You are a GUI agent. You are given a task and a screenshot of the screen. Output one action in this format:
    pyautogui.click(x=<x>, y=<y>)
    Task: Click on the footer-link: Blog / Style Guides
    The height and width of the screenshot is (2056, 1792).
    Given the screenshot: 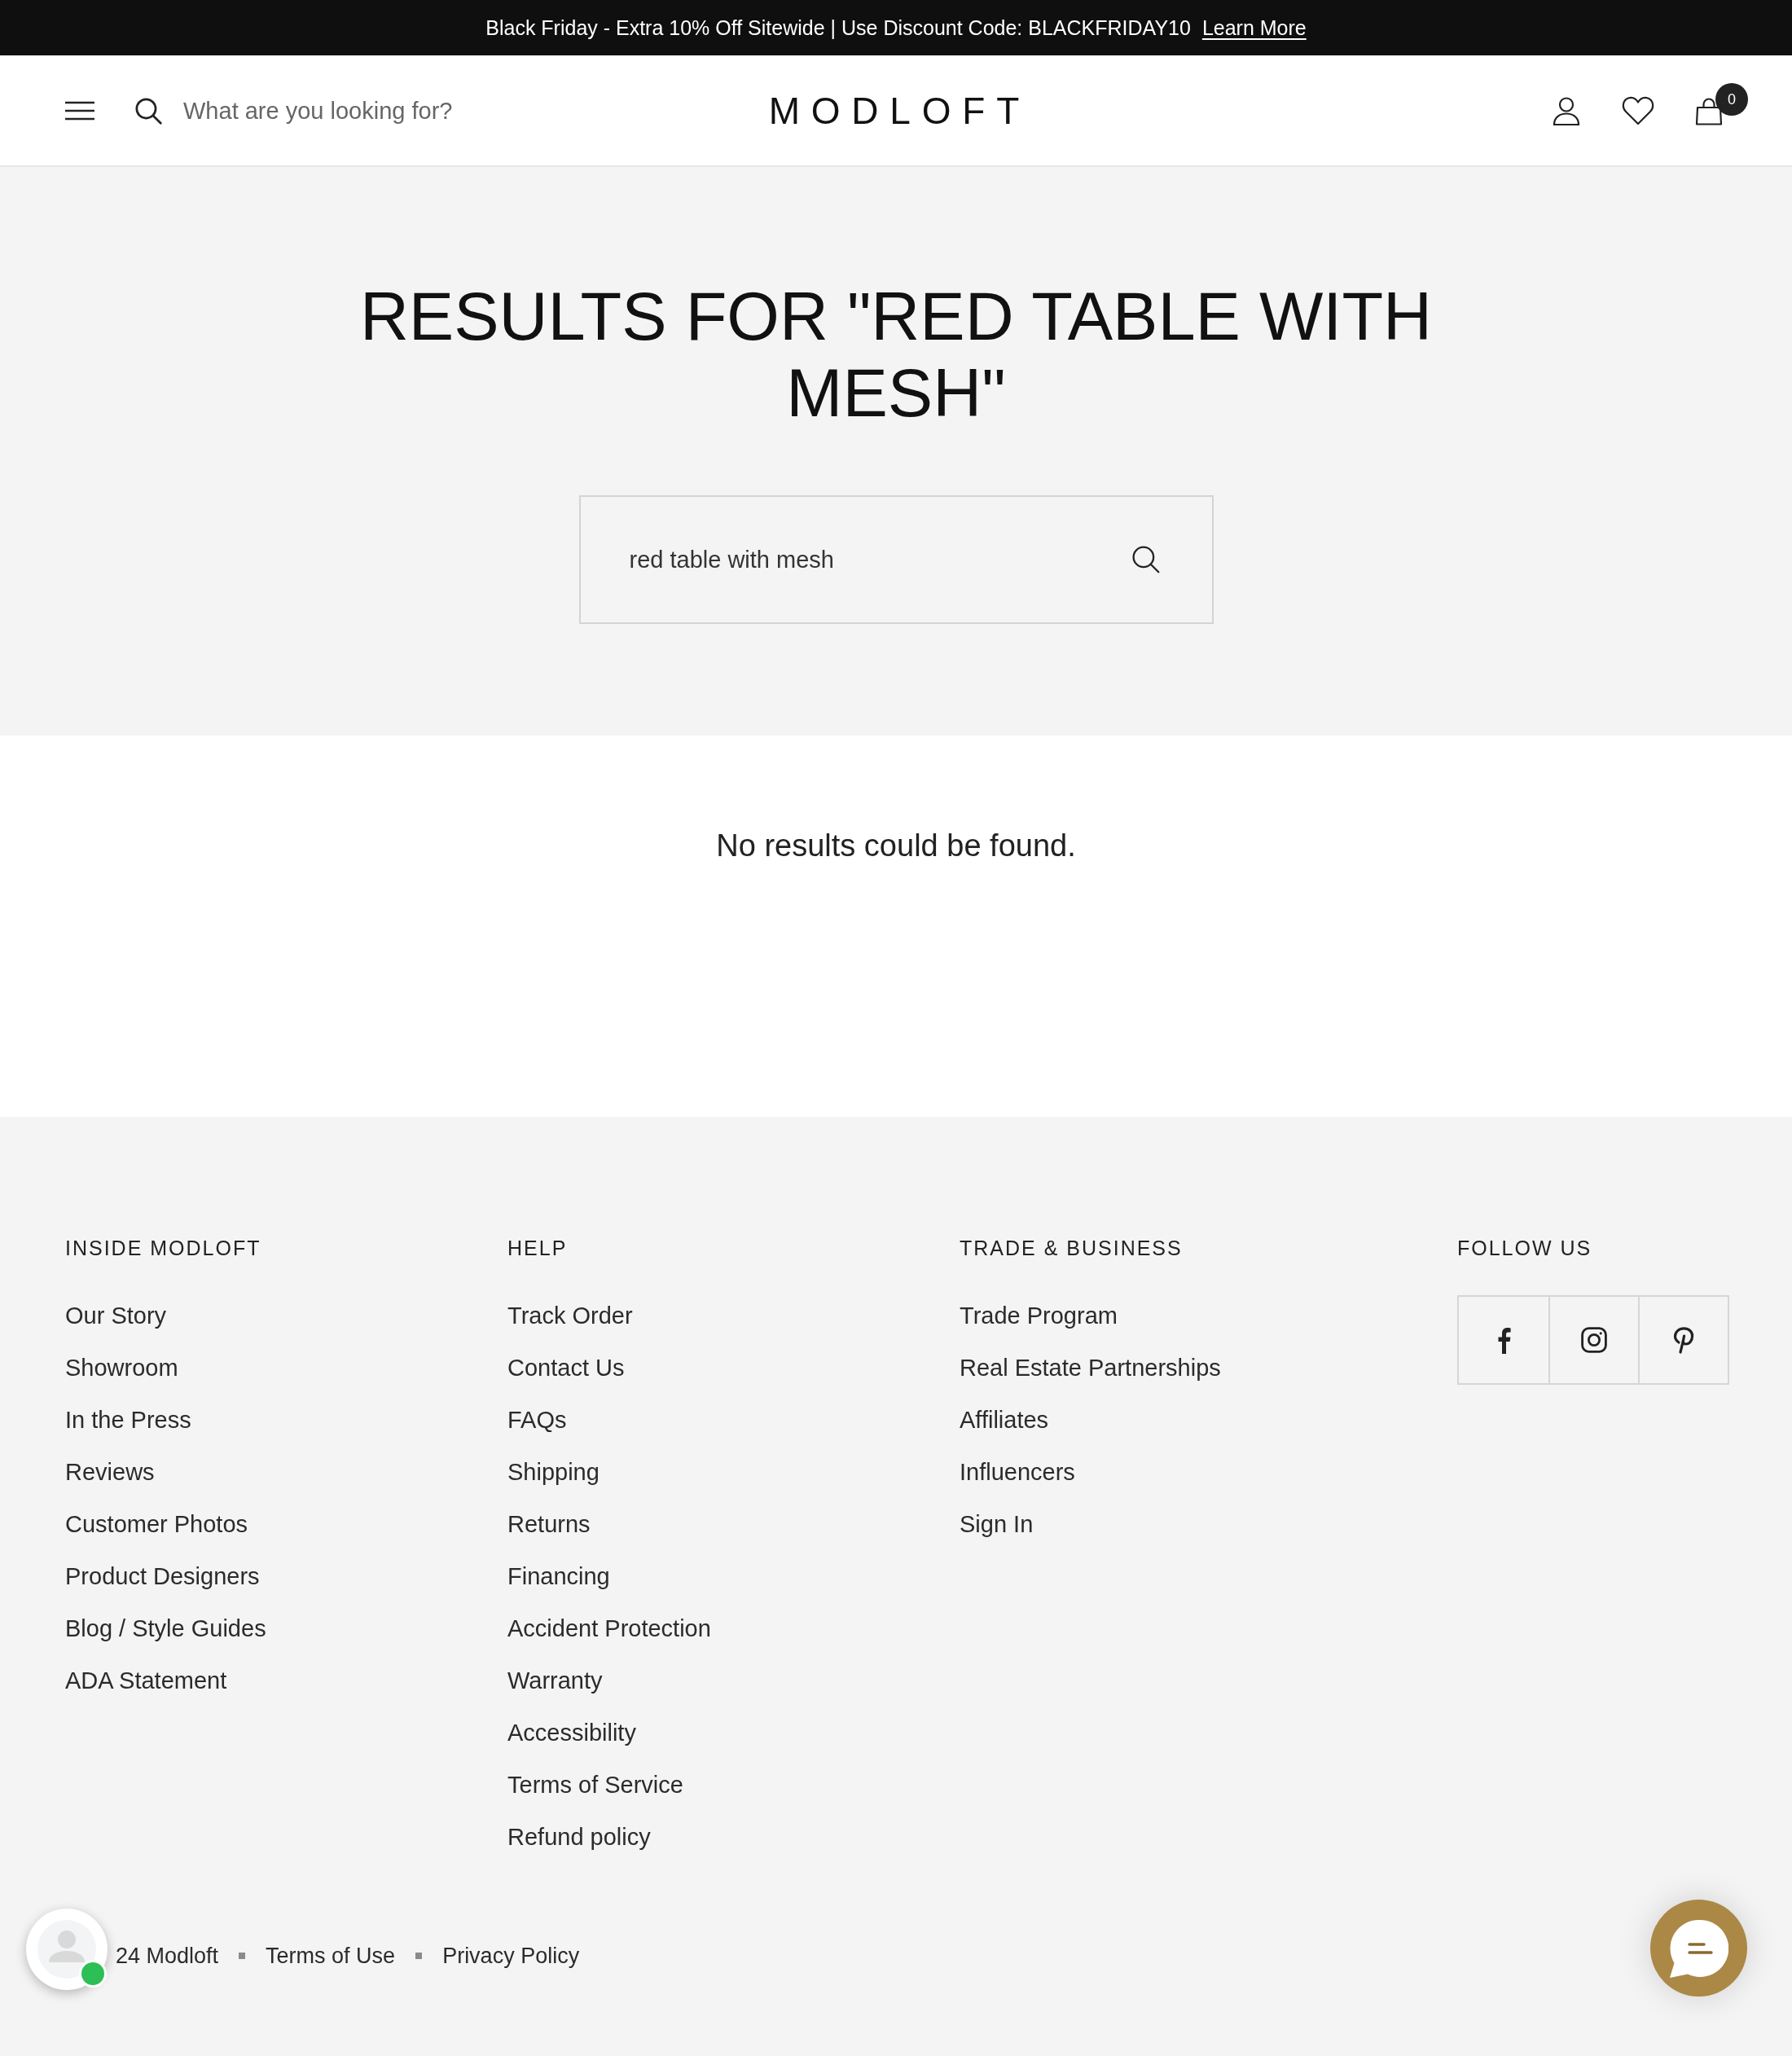 What is the action you would take?
    pyautogui.click(x=165, y=1629)
    